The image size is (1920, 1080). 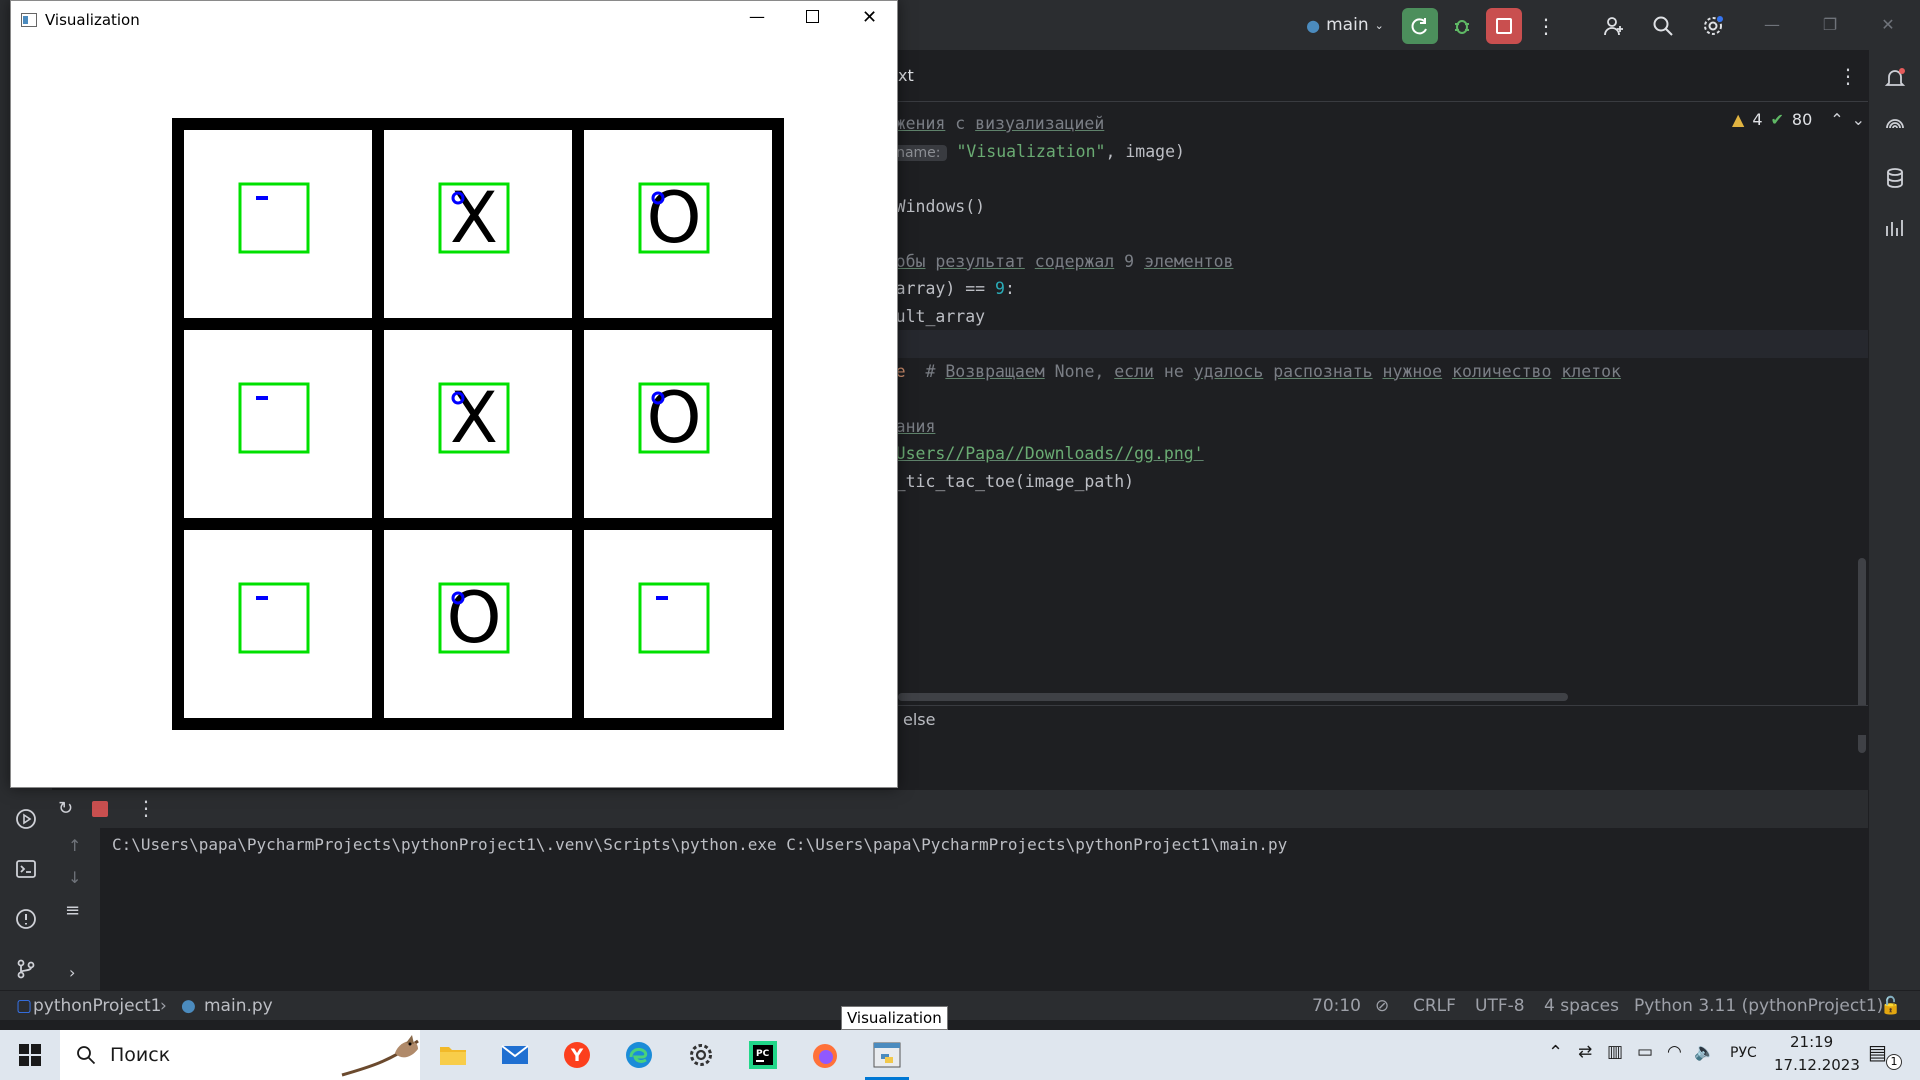 What do you see at coordinates (1743, 1053) in the screenshot?
I see `language-indicator: РУС` at bounding box center [1743, 1053].